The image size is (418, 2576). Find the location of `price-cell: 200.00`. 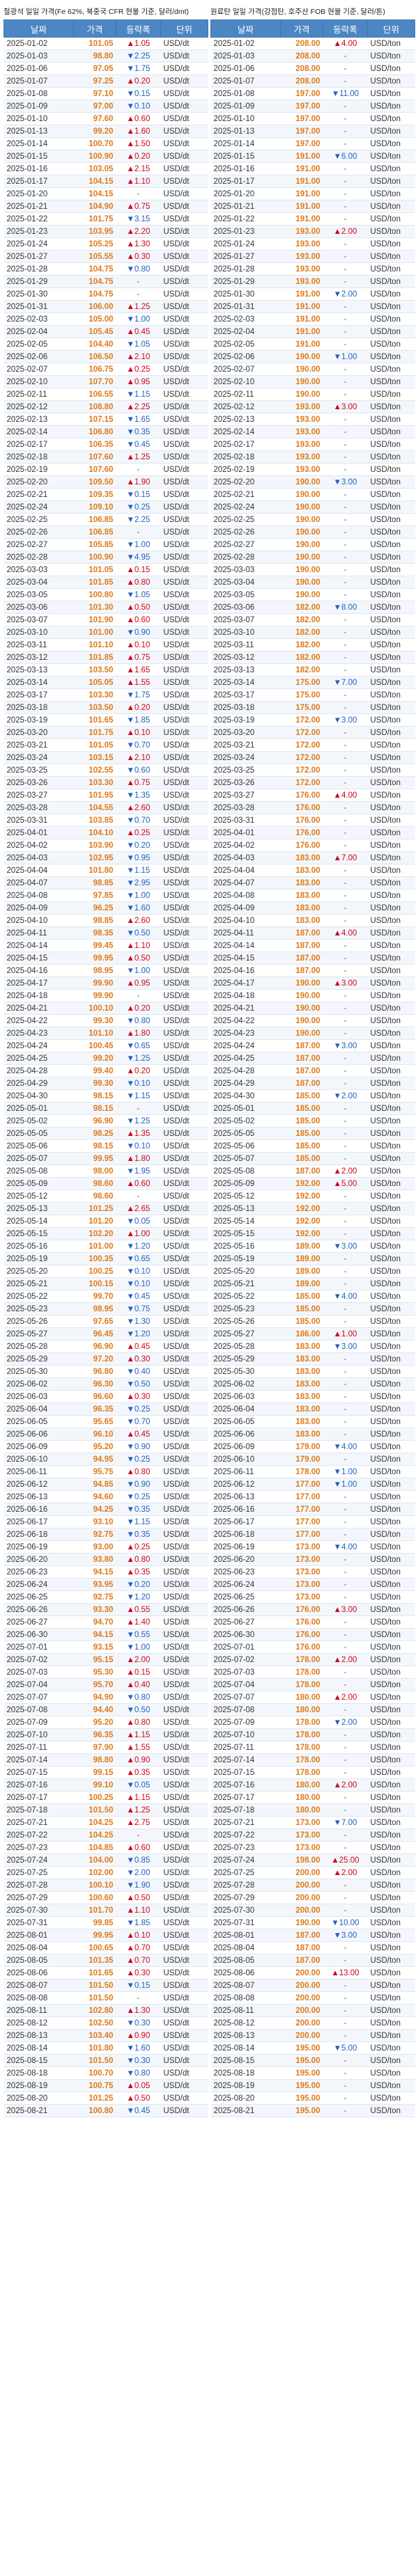

price-cell: 200.00 is located at coordinates (301, 1985).